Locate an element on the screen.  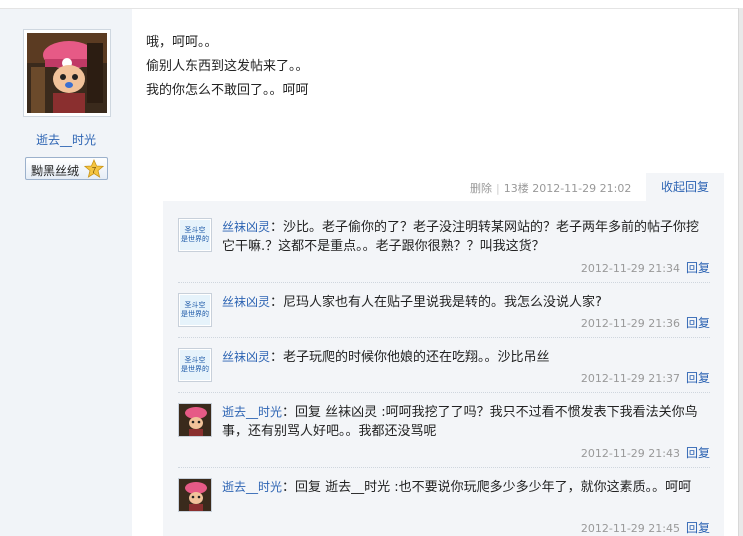
post-line-1: 哦，呵呵。。 is located at coordinates (182, 42).